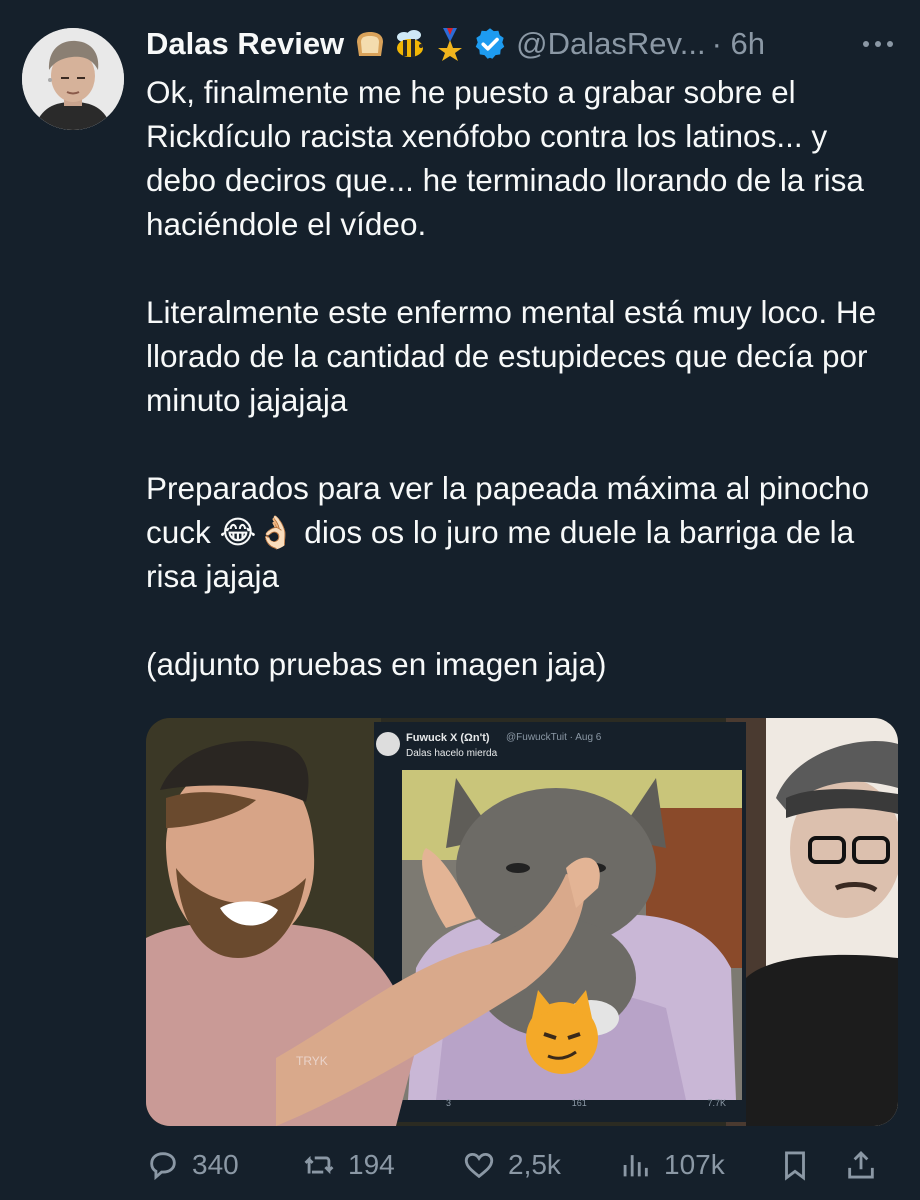  Describe the element at coordinates (430, 44) in the screenshot. I see `author-badges` at that location.